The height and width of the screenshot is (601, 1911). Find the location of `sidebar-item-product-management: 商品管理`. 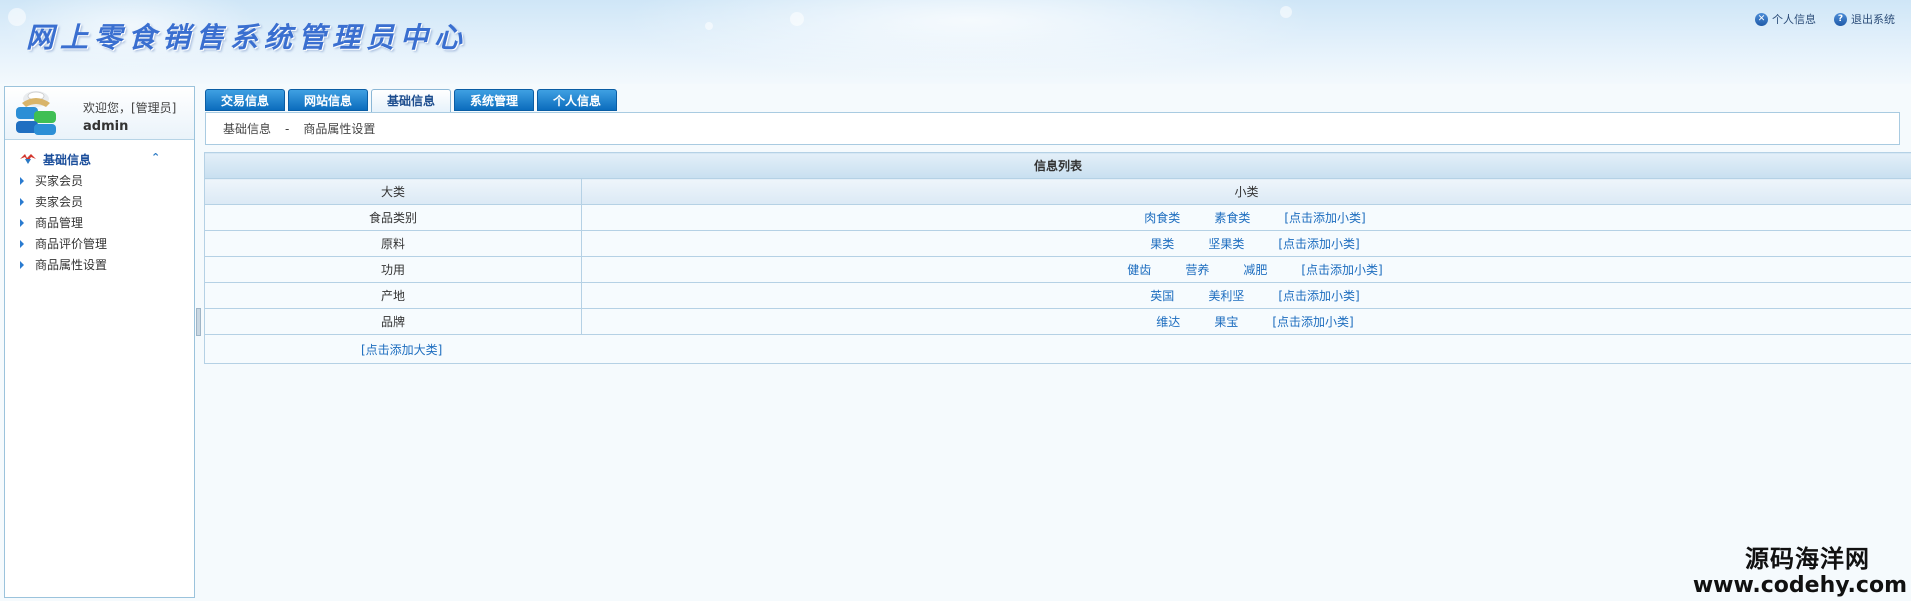

sidebar-item-product-management: 商品管理 is located at coordinates (99, 222).